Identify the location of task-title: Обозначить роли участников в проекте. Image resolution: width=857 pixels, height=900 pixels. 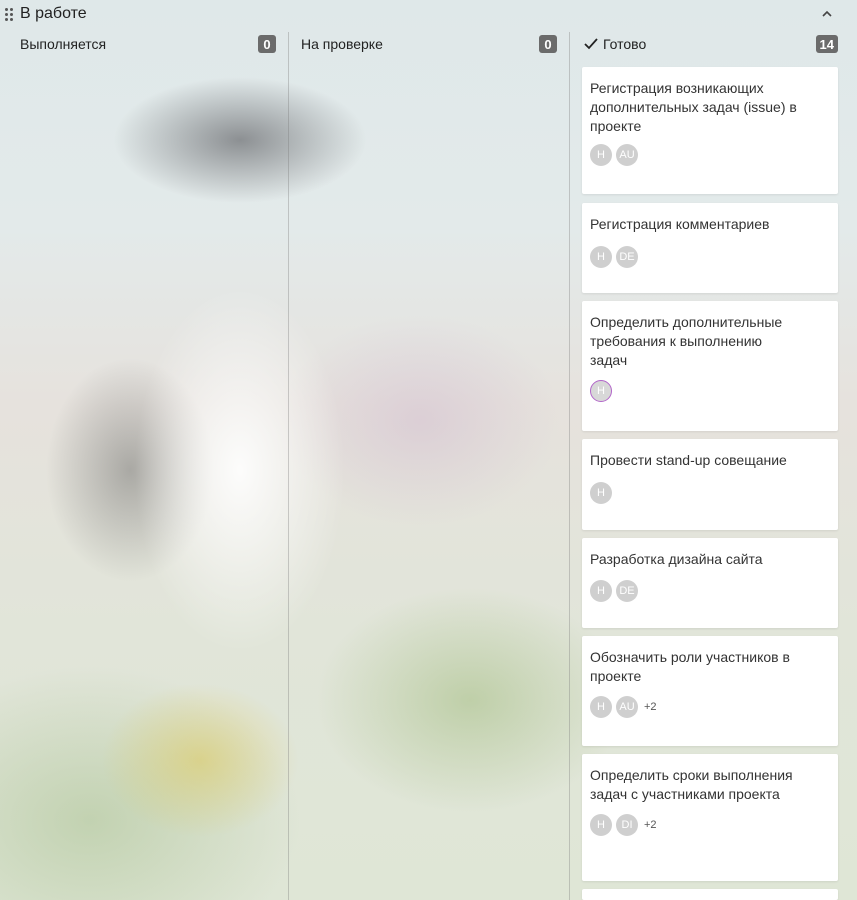
(690, 666).